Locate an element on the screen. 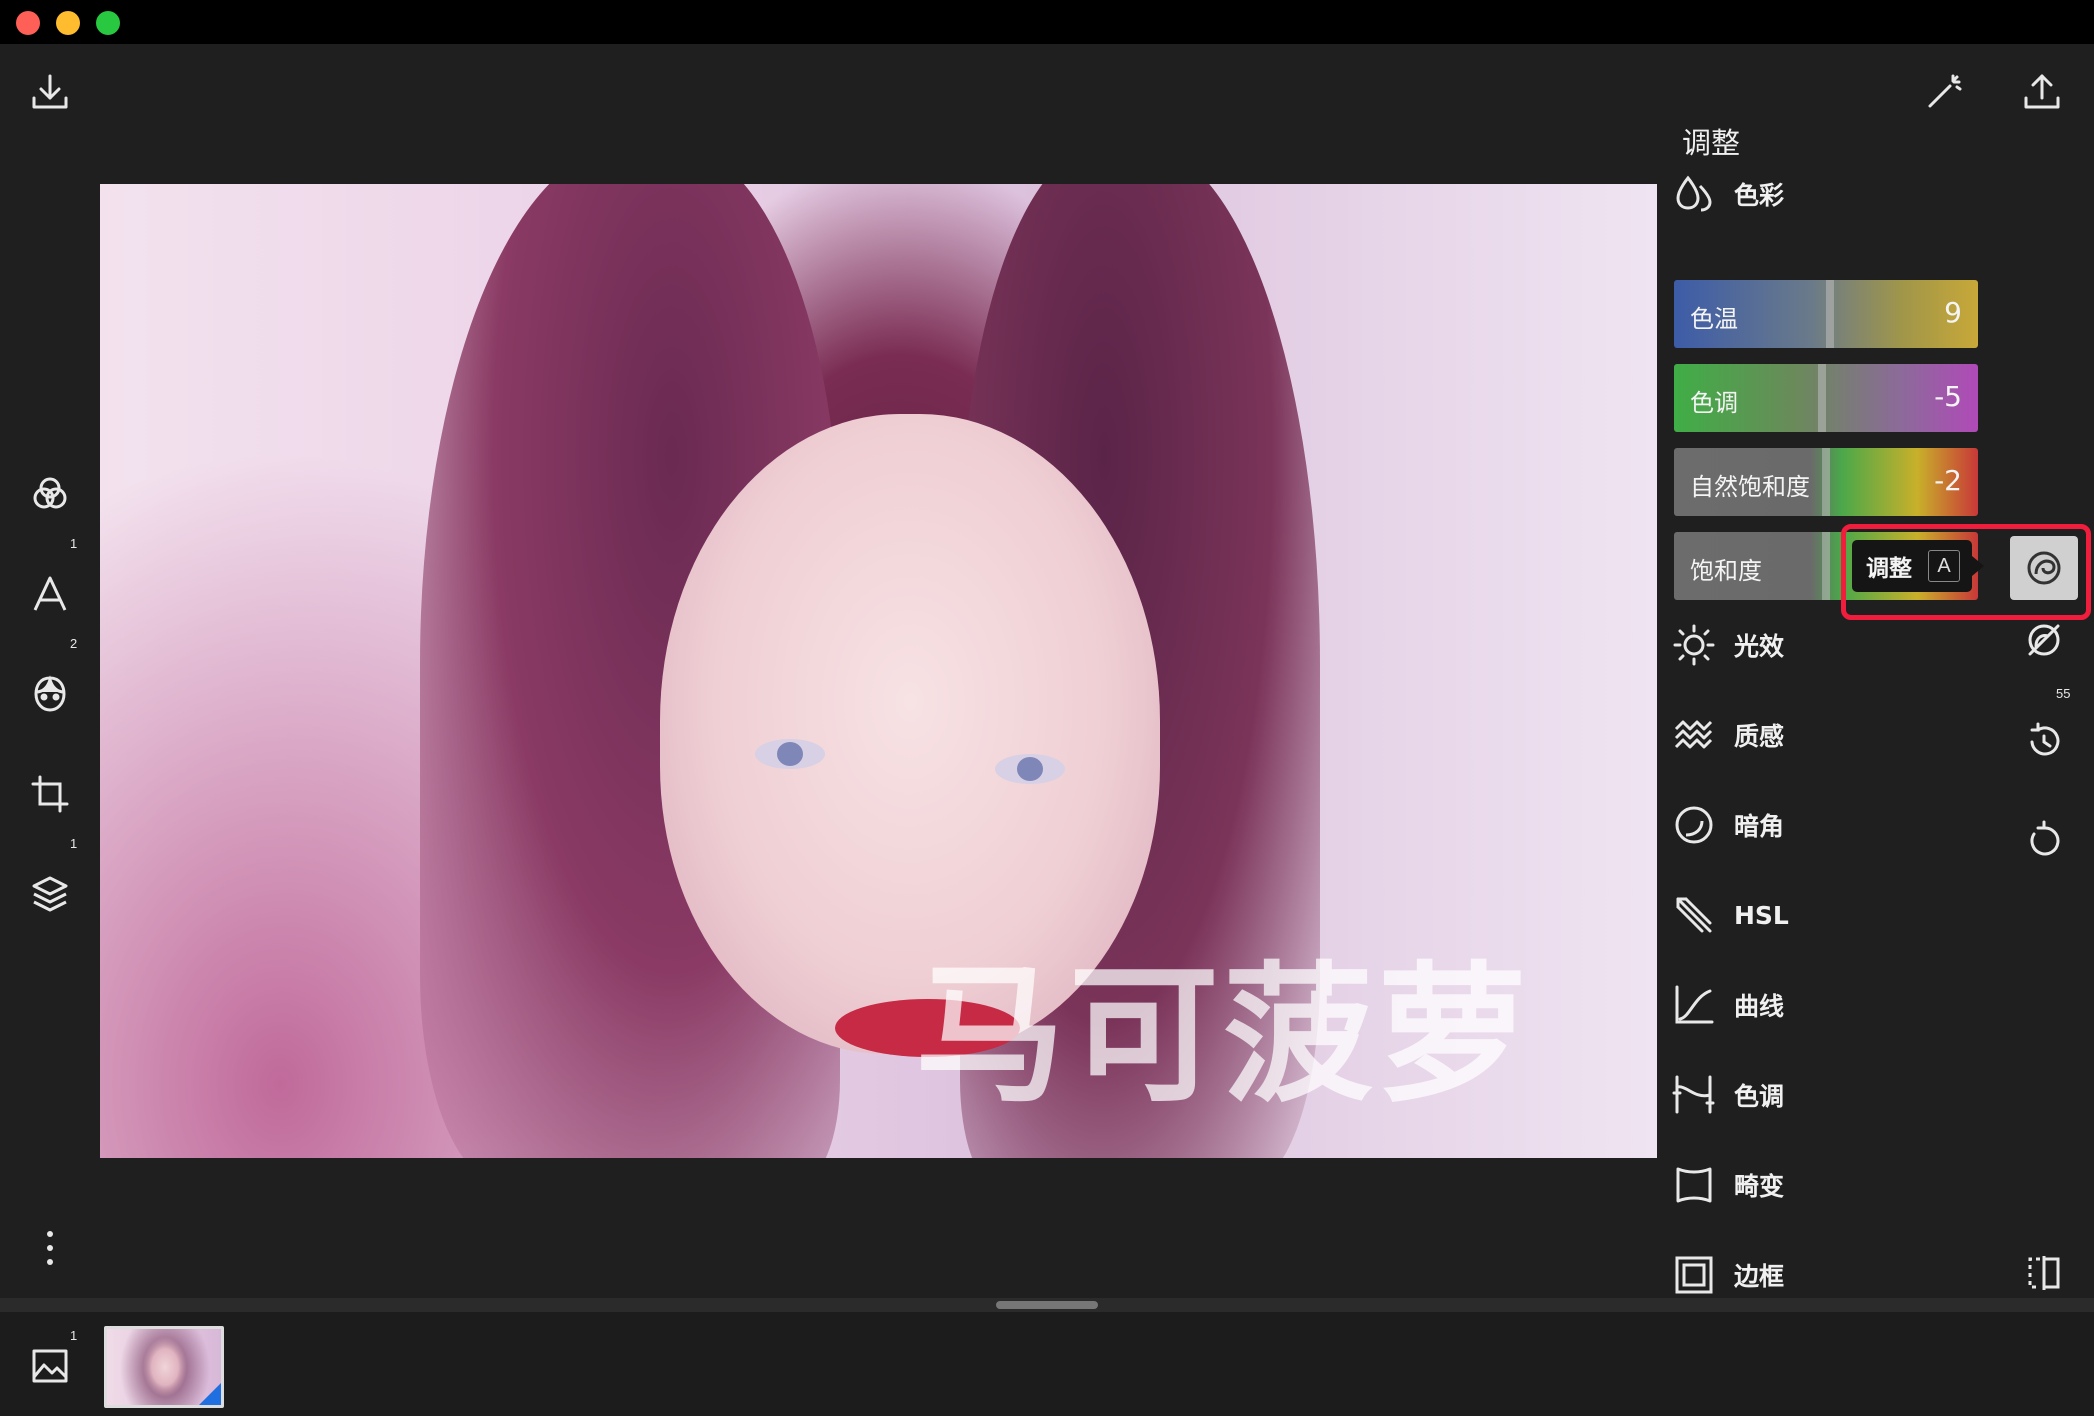 Image resolution: width=2094 pixels, height=1416 pixels. section-color-label: 色彩 is located at coordinates (1759, 195).